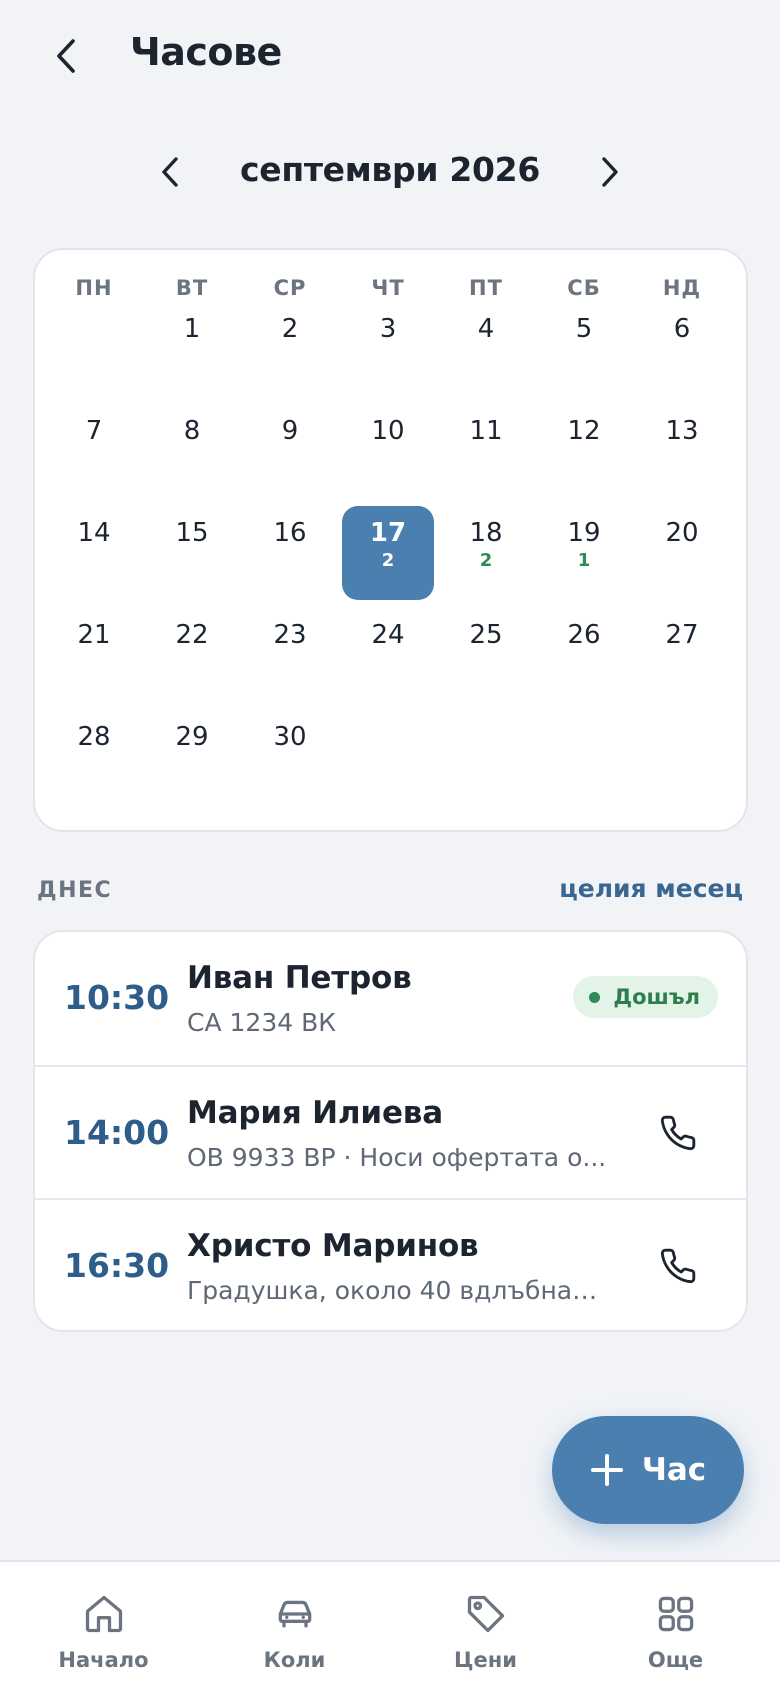 The height and width of the screenshot is (1688, 780). What do you see at coordinates (192, 737) in the screenshot?
I see `day-number: 29` at bounding box center [192, 737].